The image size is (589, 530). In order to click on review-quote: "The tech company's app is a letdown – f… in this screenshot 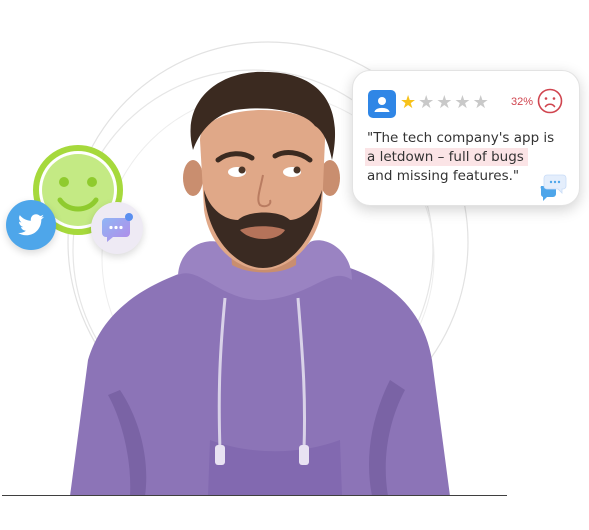, I will do `click(466, 157)`.